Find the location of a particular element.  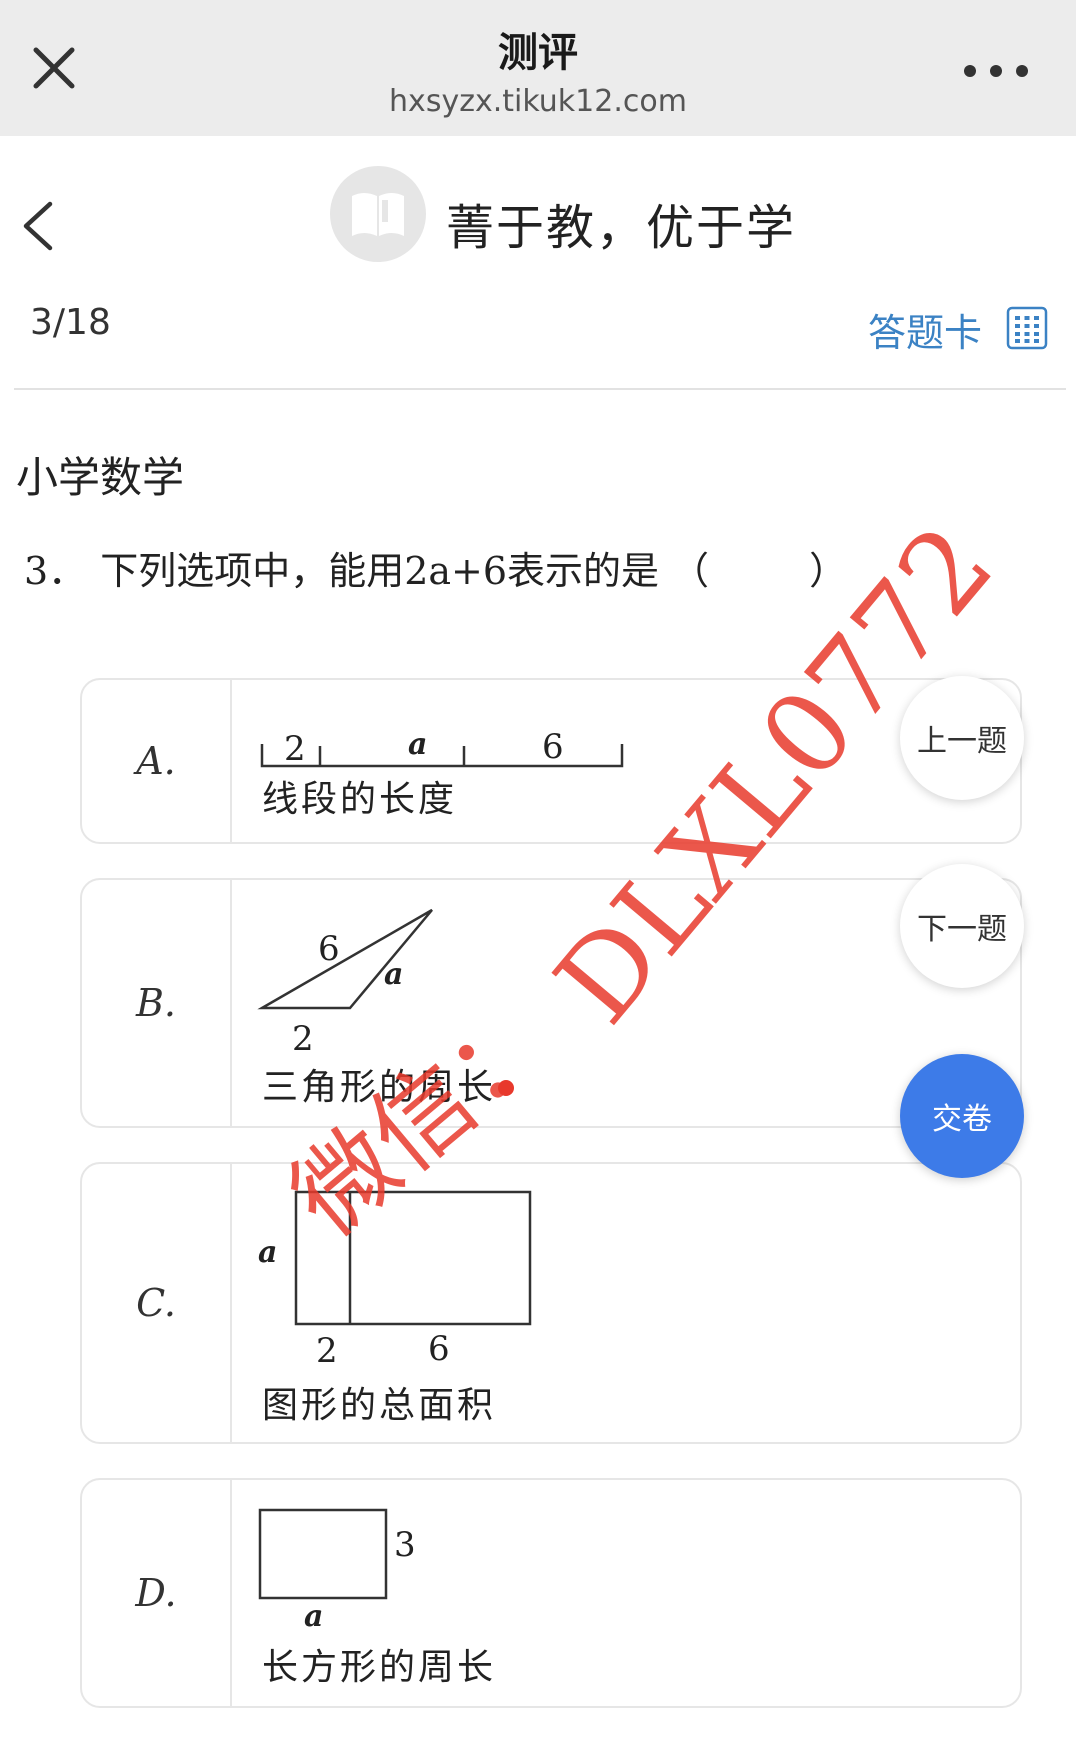

question-number: 3． is located at coordinates (55, 571).